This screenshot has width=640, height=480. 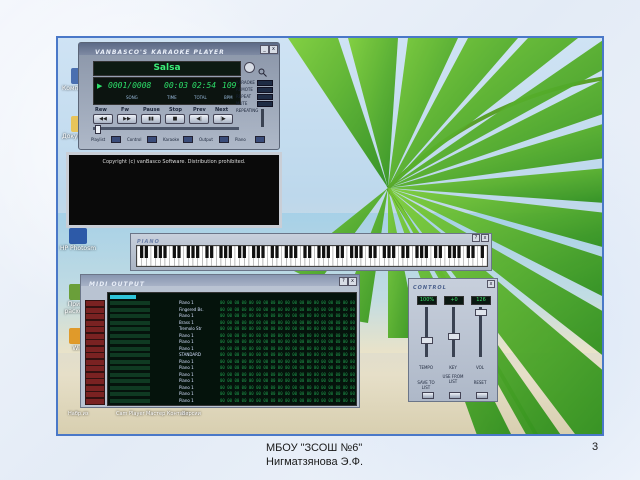 I want to click on tempo-slider, so click(x=427, y=332).